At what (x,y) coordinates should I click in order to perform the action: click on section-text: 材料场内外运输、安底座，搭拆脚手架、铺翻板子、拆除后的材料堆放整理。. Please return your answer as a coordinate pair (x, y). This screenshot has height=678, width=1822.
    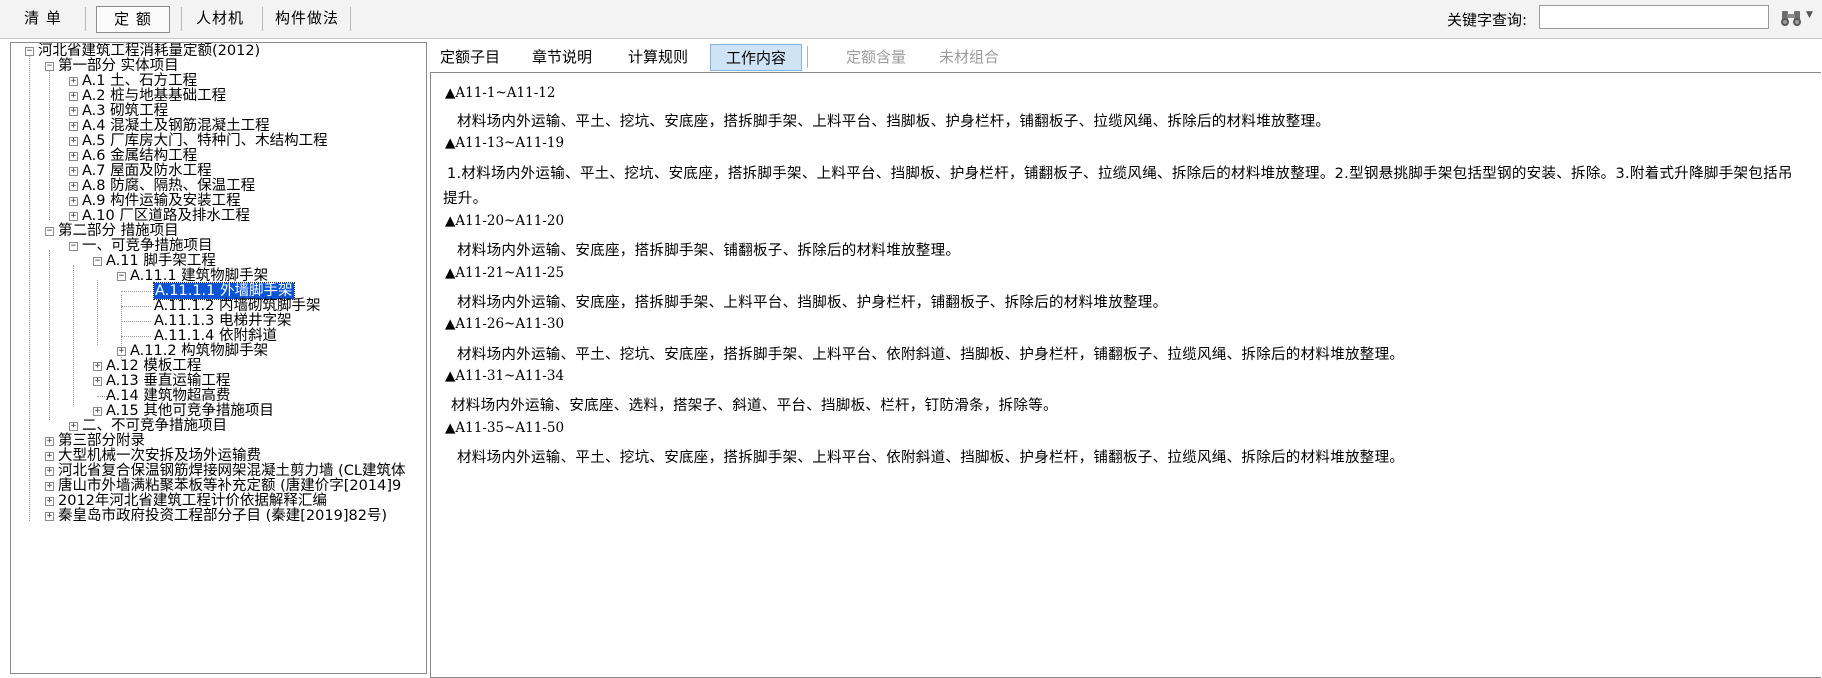
    Looking at the image, I should click on (709, 251).